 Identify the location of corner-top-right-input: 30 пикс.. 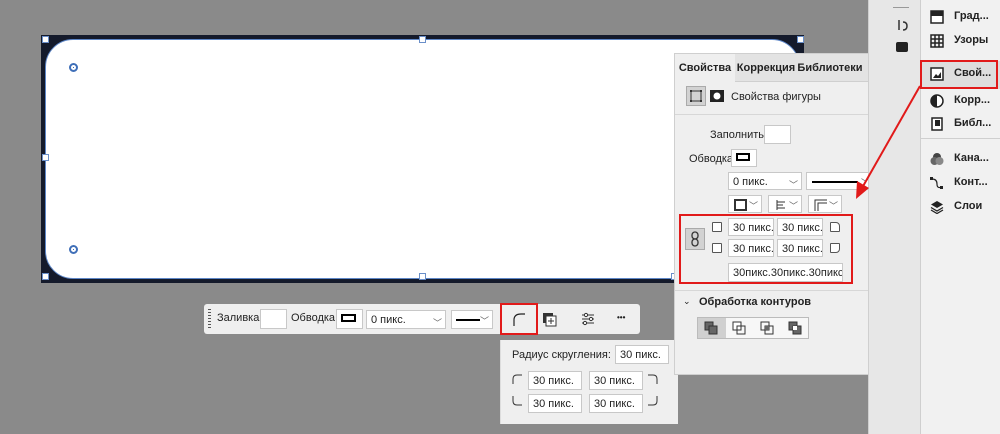
(616, 380).